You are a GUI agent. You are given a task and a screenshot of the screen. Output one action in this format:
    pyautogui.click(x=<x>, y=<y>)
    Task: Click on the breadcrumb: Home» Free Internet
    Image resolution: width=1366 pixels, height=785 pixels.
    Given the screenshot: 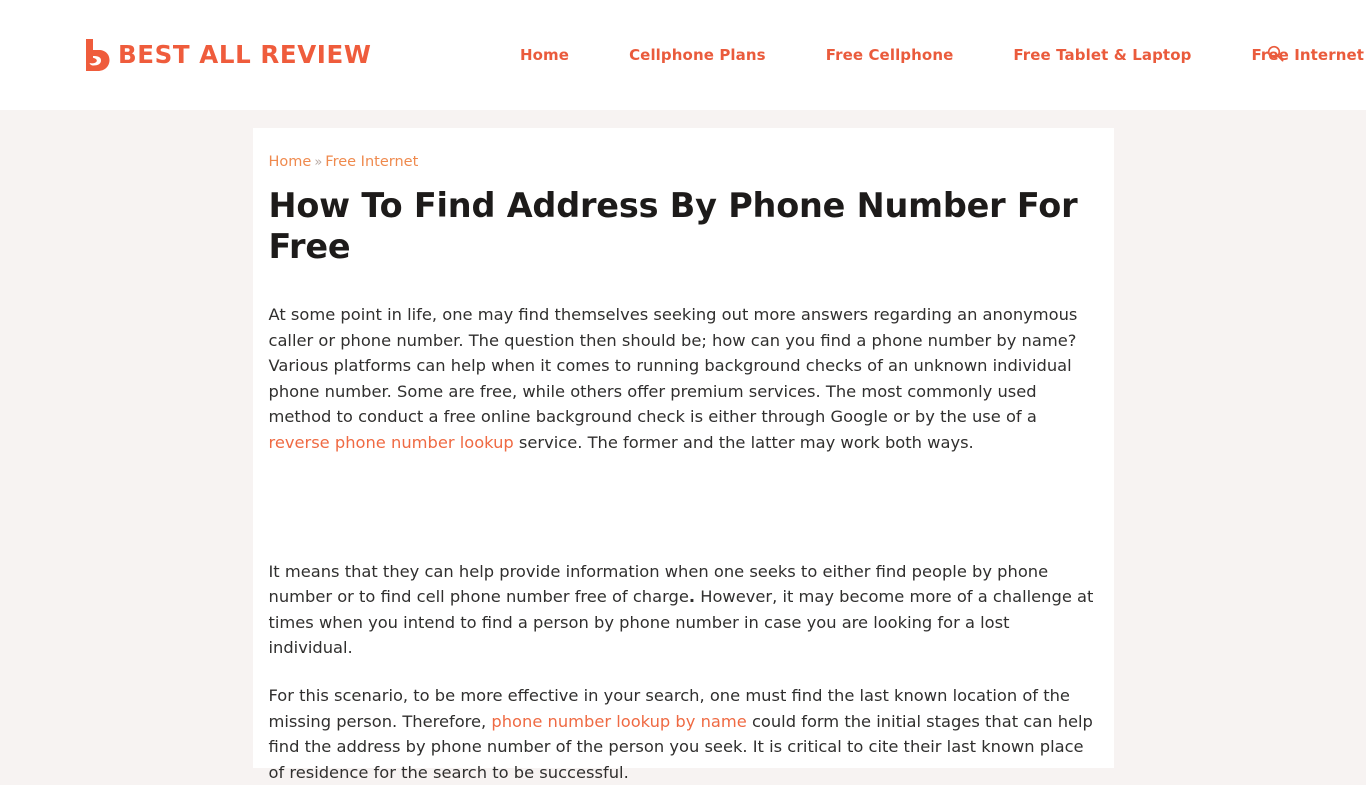 What is the action you would take?
    pyautogui.click(x=683, y=162)
    